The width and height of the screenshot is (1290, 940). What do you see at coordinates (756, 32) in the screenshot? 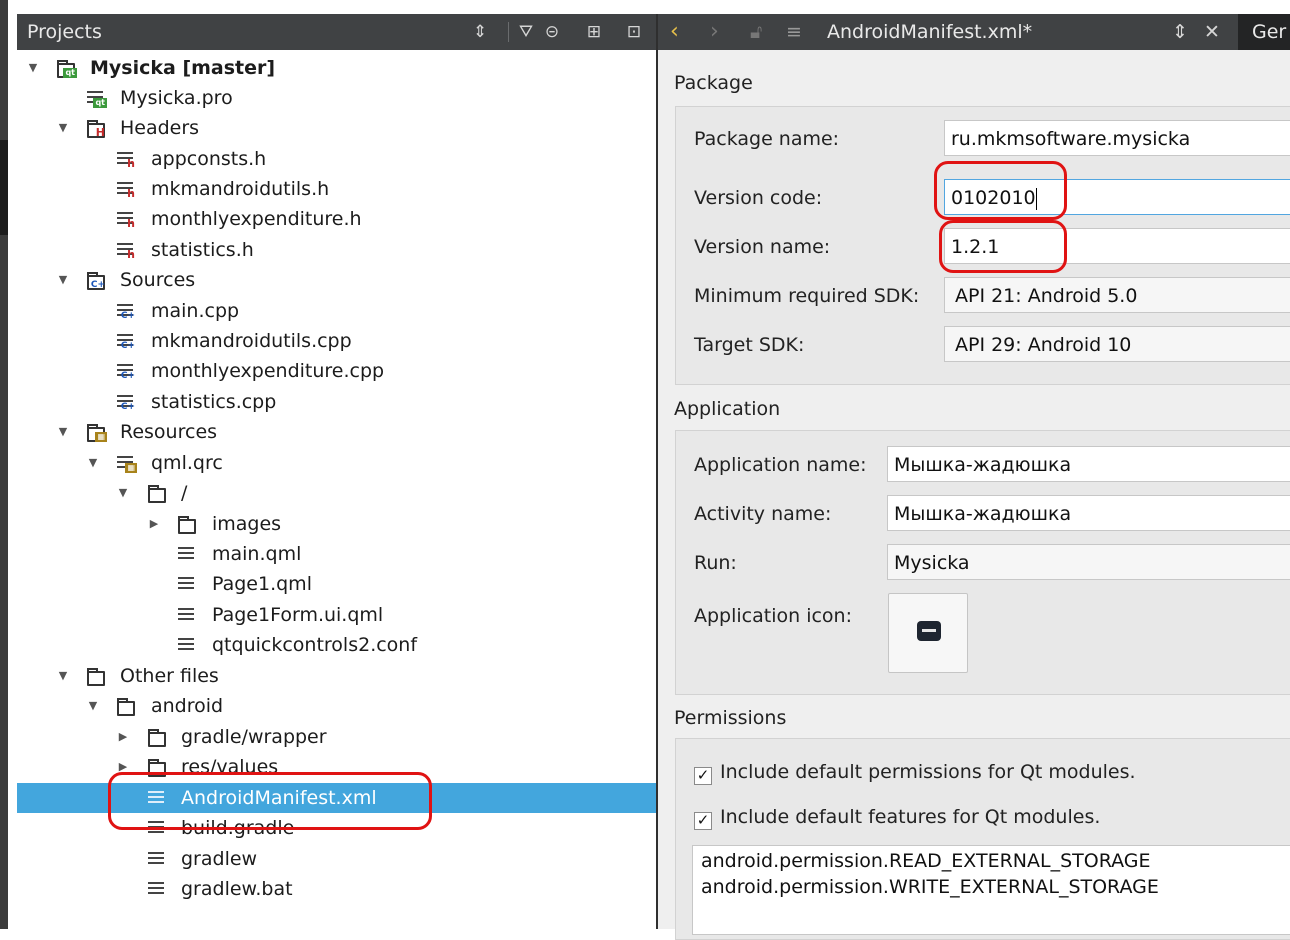
I see `lock-icon: 🔓︎` at bounding box center [756, 32].